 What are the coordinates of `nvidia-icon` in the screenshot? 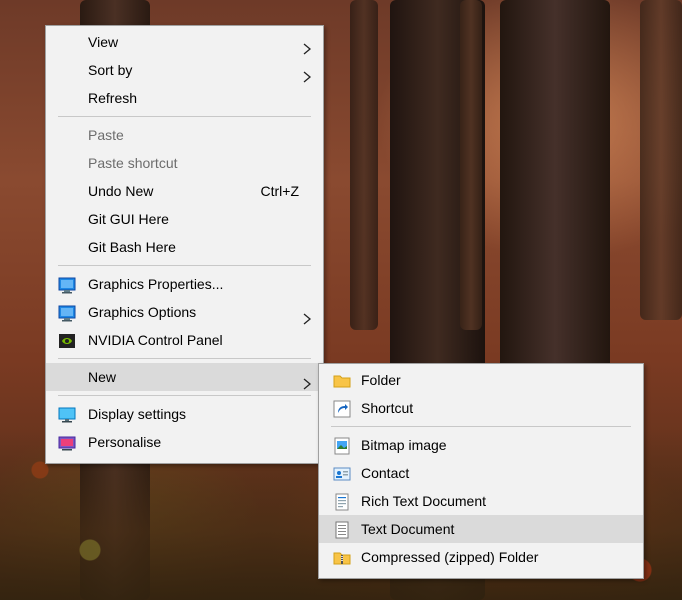 It's located at (67, 340).